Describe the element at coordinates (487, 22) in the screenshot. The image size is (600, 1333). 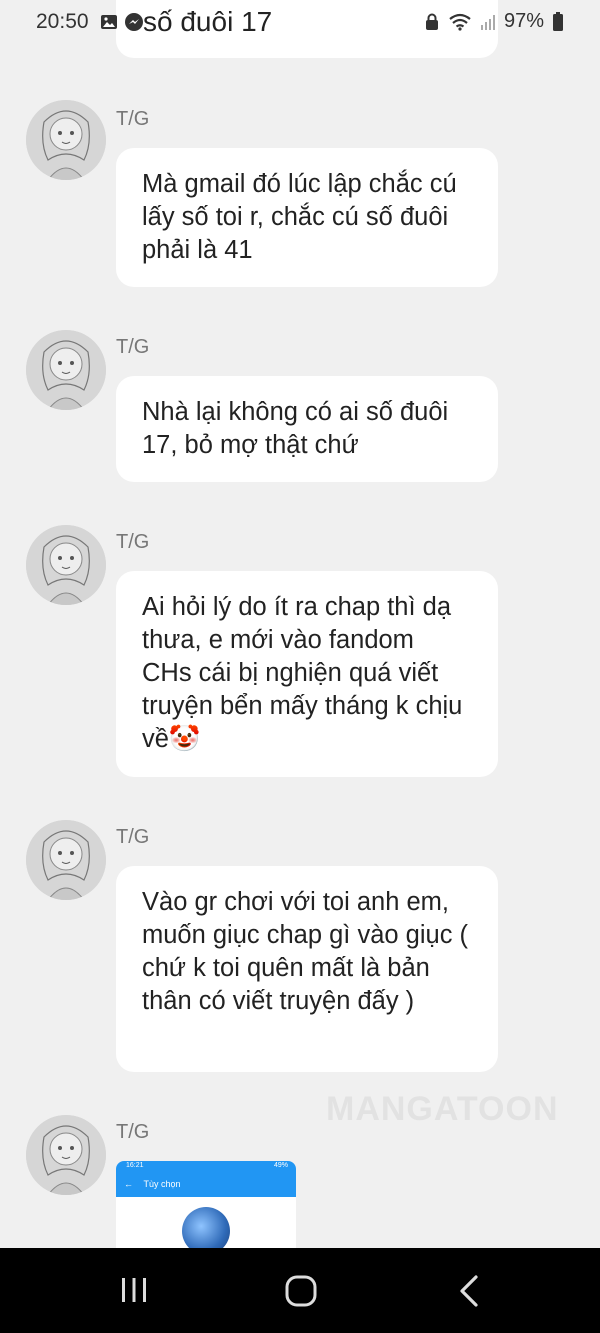
I see `signal-icon` at that location.